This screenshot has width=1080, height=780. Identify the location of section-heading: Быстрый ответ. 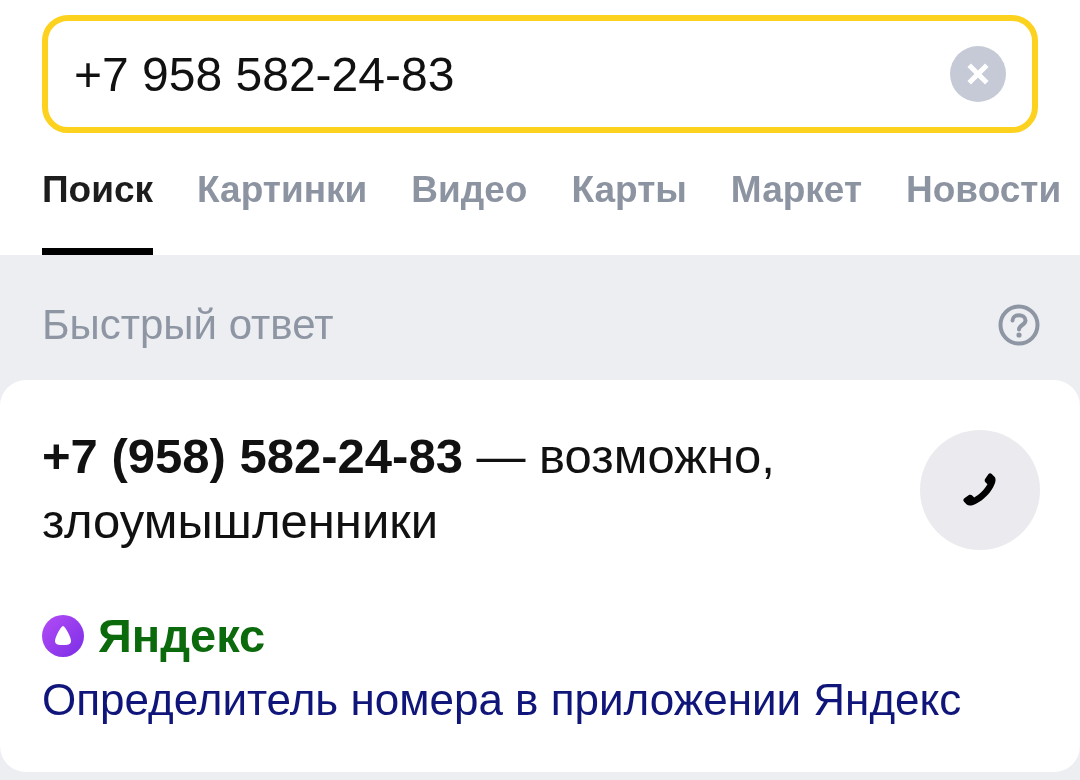
(188, 325).